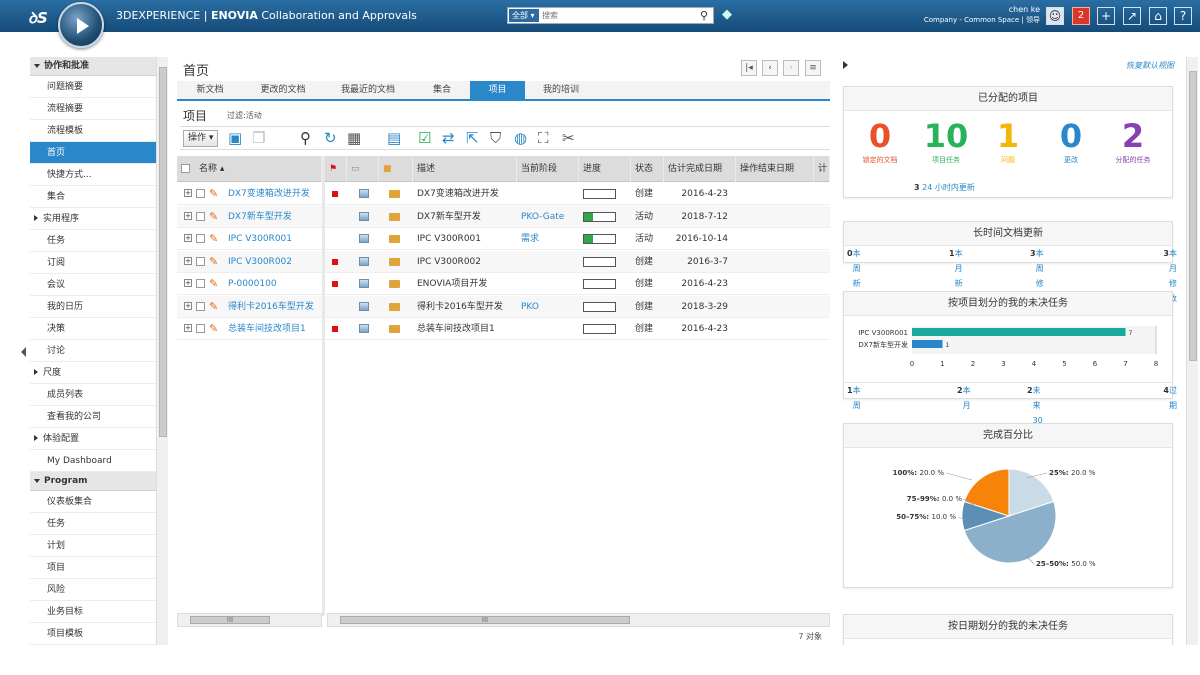 This screenshot has width=1200, height=675. What do you see at coordinates (249, 620) in the screenshot?
I see `left-hscrollbar: III` at bounding box center [249, 620].